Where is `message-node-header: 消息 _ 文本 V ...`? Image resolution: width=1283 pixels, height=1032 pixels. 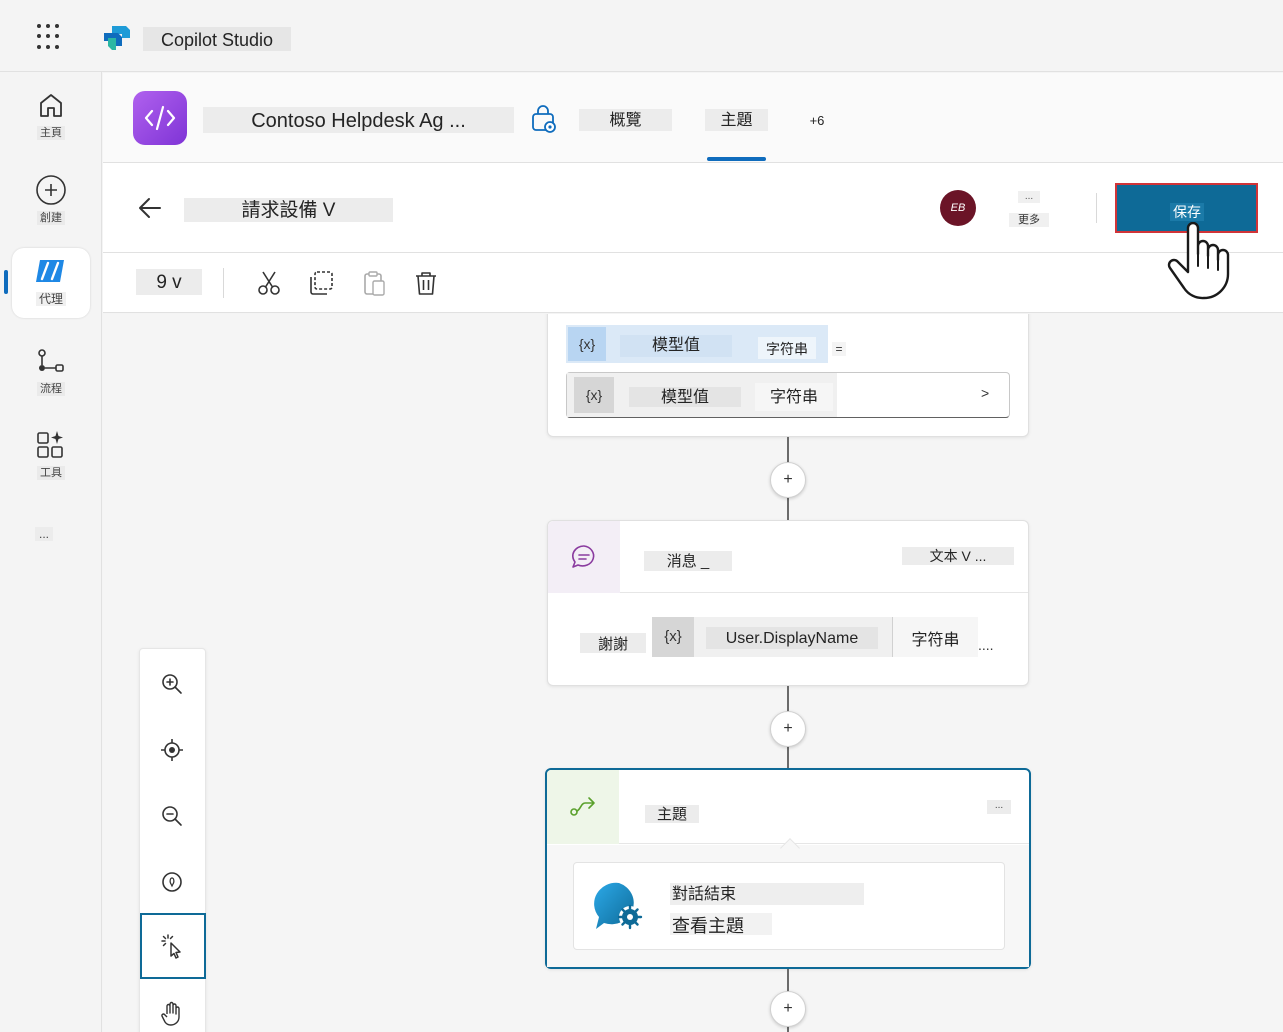
message-node-header: 消息 _ 文本 V ... is located at coordinates (788, 557).